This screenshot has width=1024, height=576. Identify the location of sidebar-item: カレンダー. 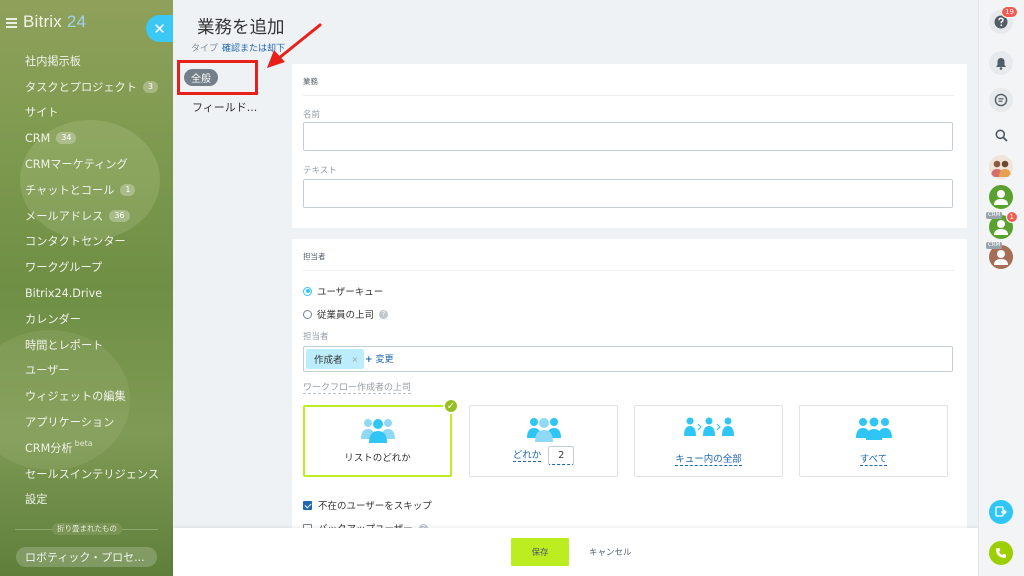
(86, 319).